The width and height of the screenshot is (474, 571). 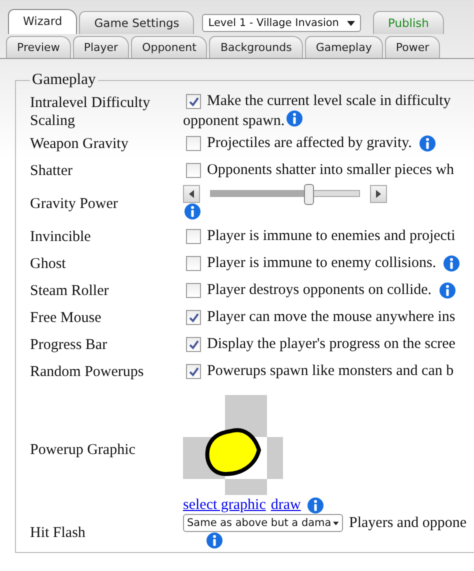 What do you see at coordinates (66, 317) in the screenshot?
I see `setting-label: Free Mouse` at bounding box center [66, 317].